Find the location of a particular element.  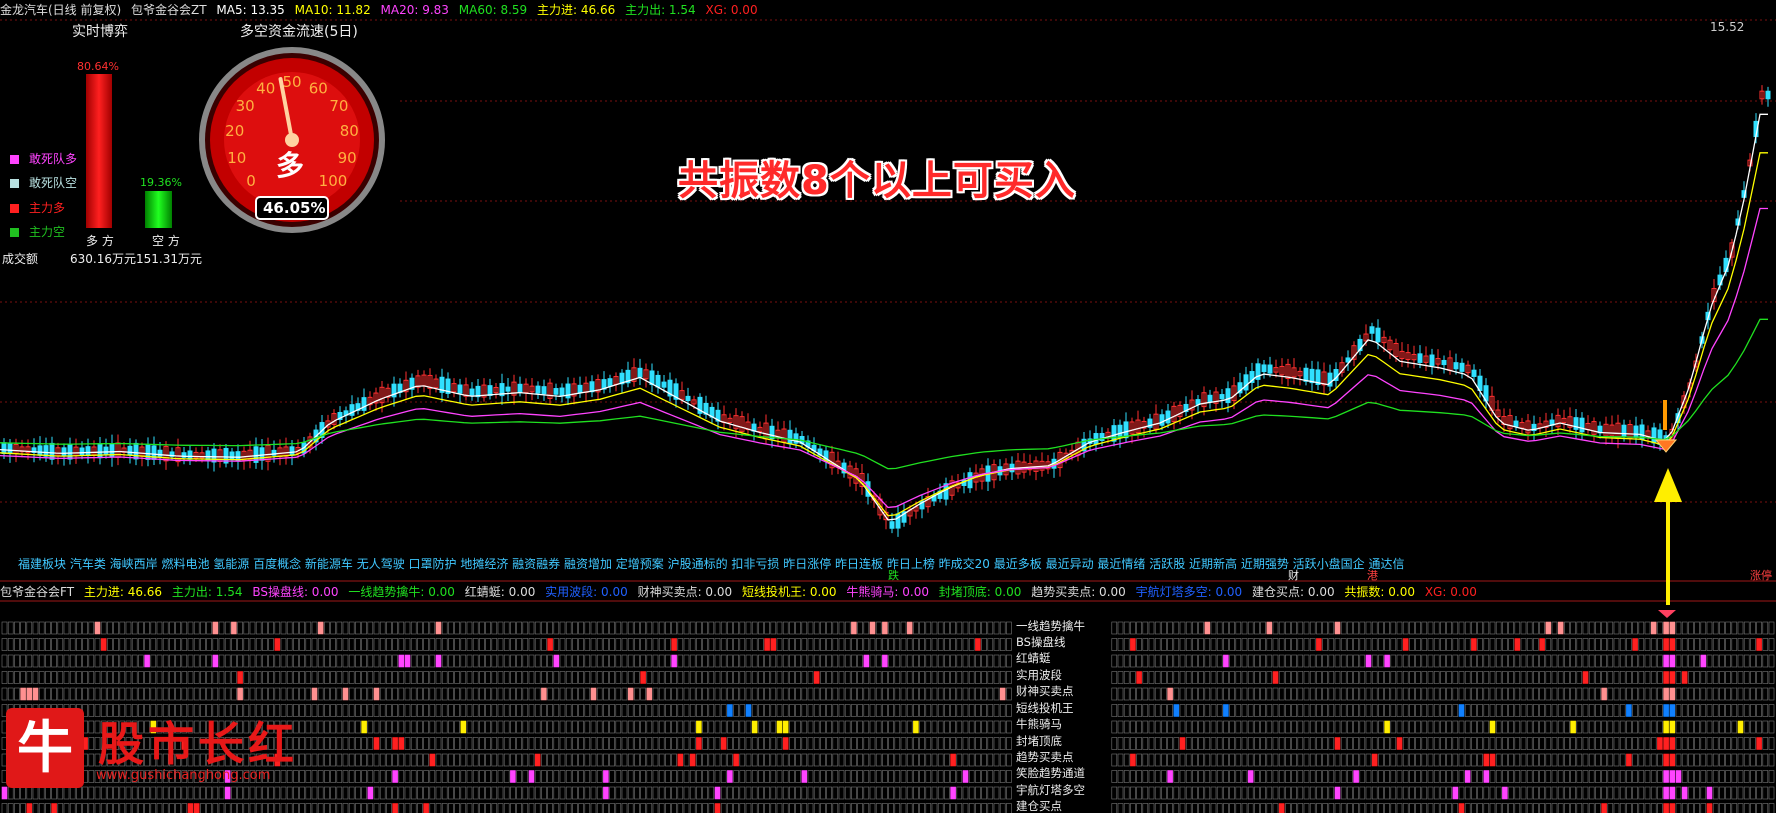

stock-name: 金龙汽车(日线 前复权) is located at coordinates (60, 10).